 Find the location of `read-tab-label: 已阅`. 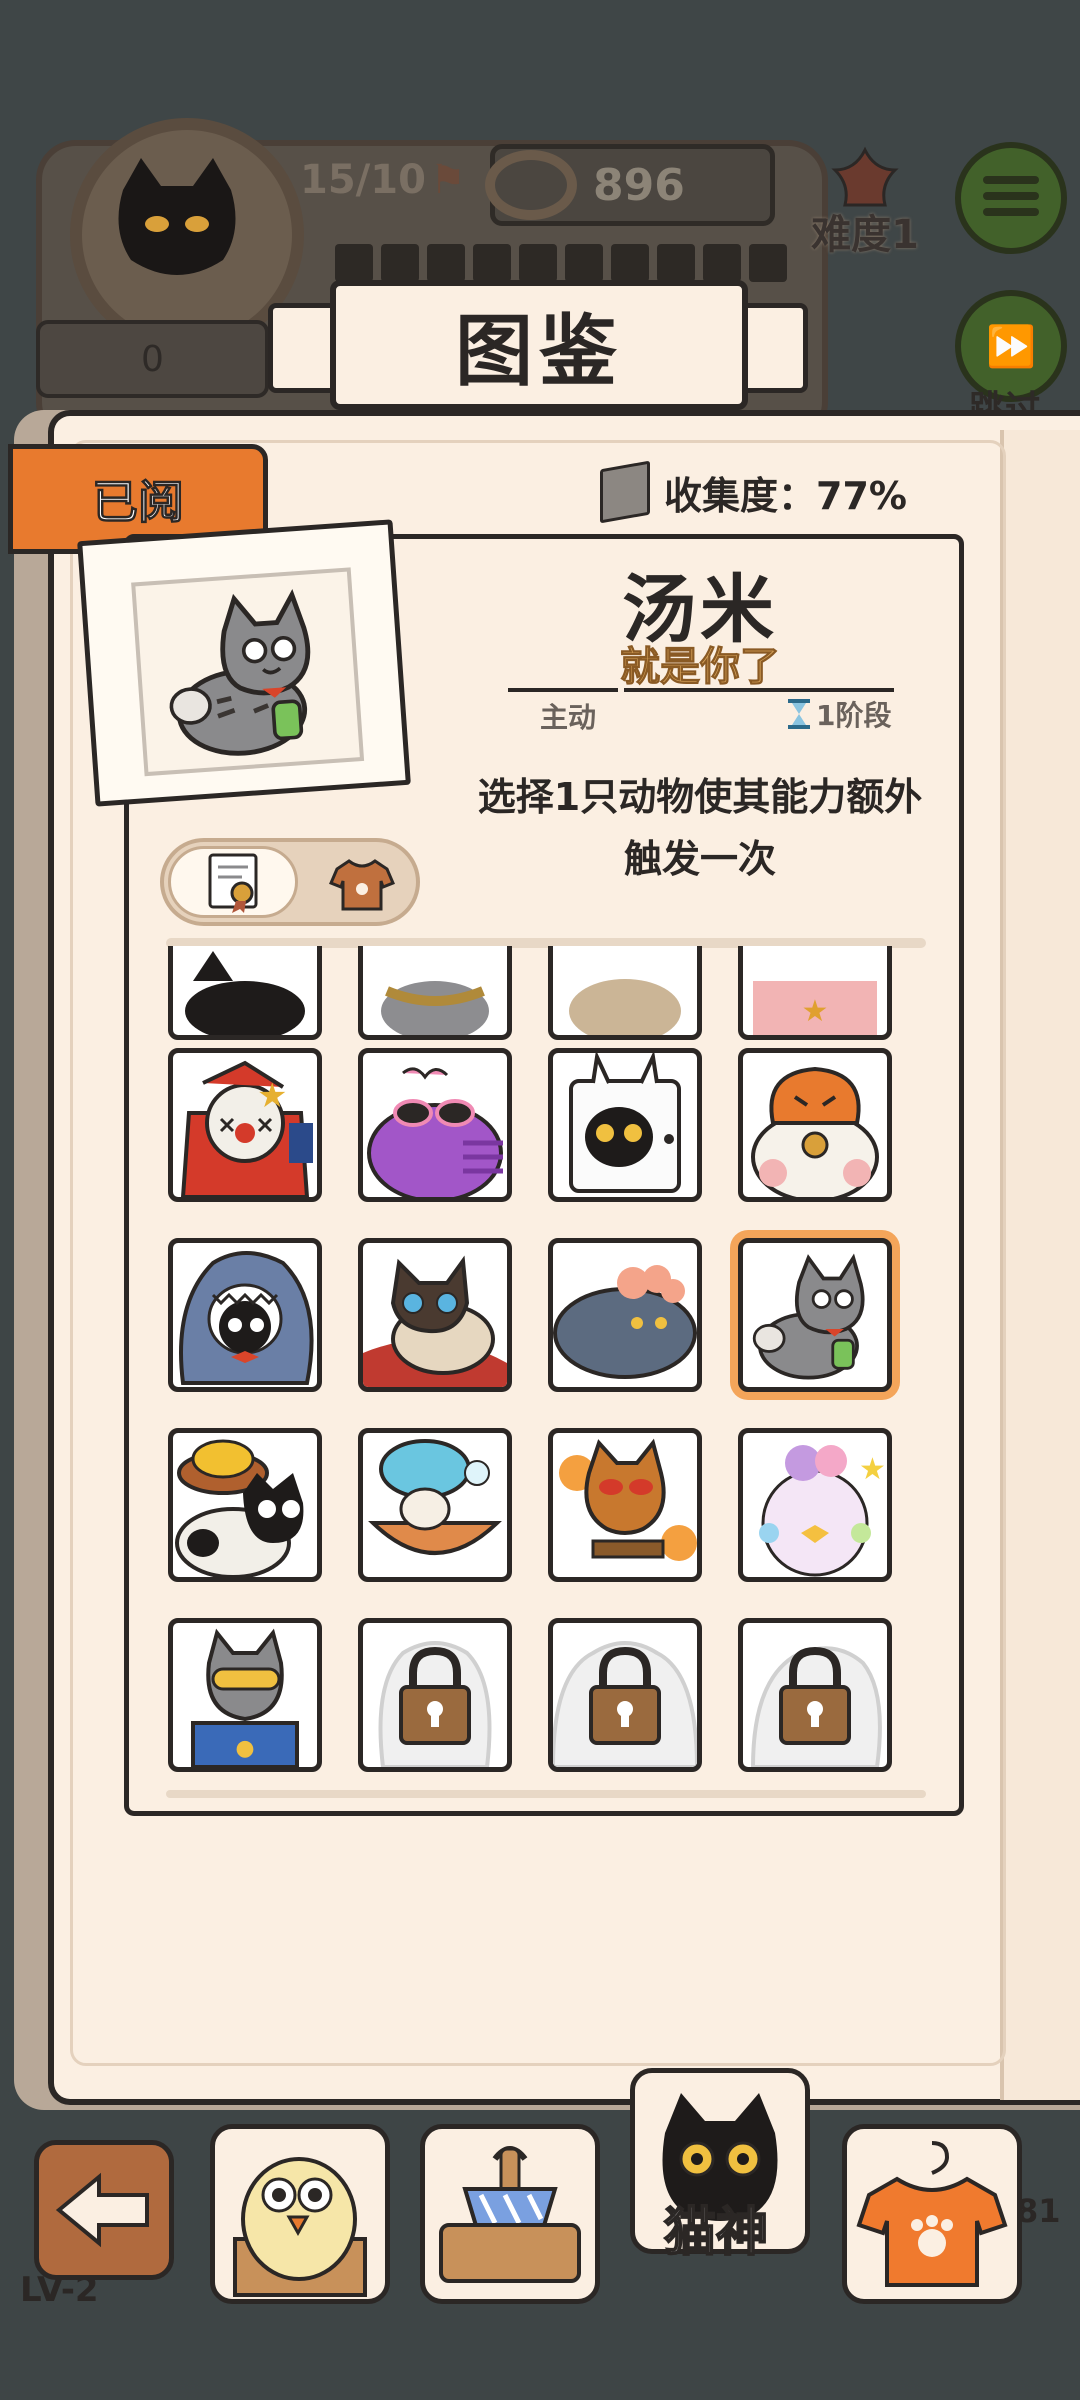

read-tab-label: 已阅 is located at coordinates (138, 502).